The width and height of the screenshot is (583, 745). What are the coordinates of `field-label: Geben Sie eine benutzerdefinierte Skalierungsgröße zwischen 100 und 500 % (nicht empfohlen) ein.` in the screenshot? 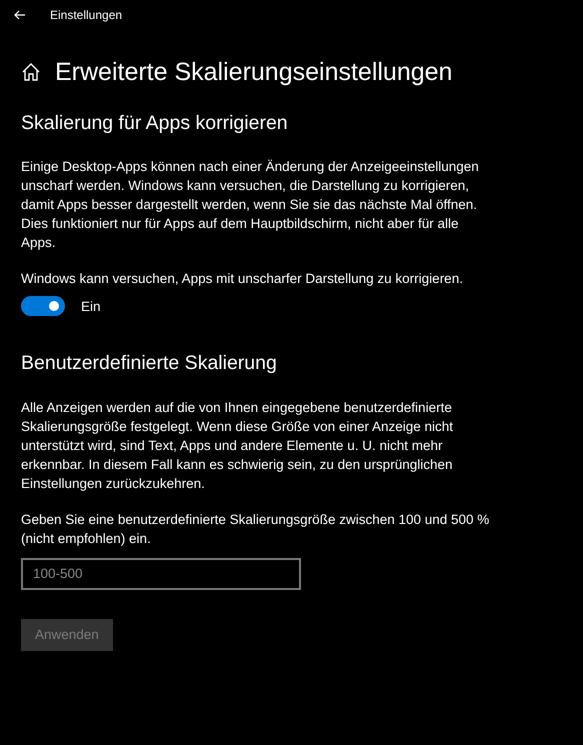 It's located at (255, 529).